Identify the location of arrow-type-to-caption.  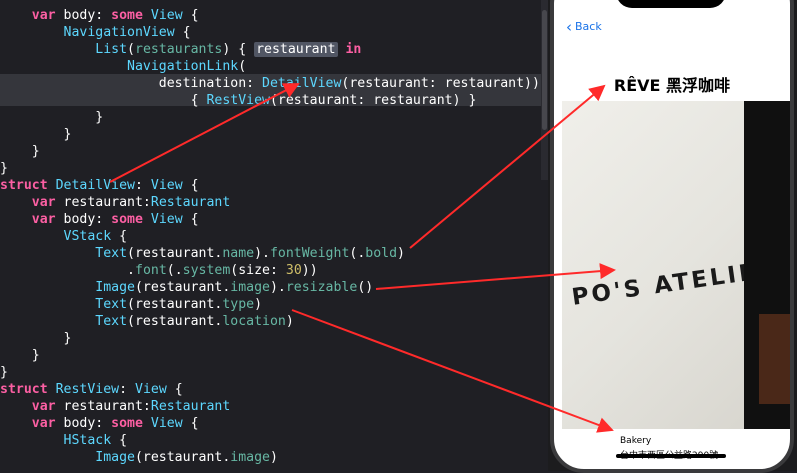
(452, 371).